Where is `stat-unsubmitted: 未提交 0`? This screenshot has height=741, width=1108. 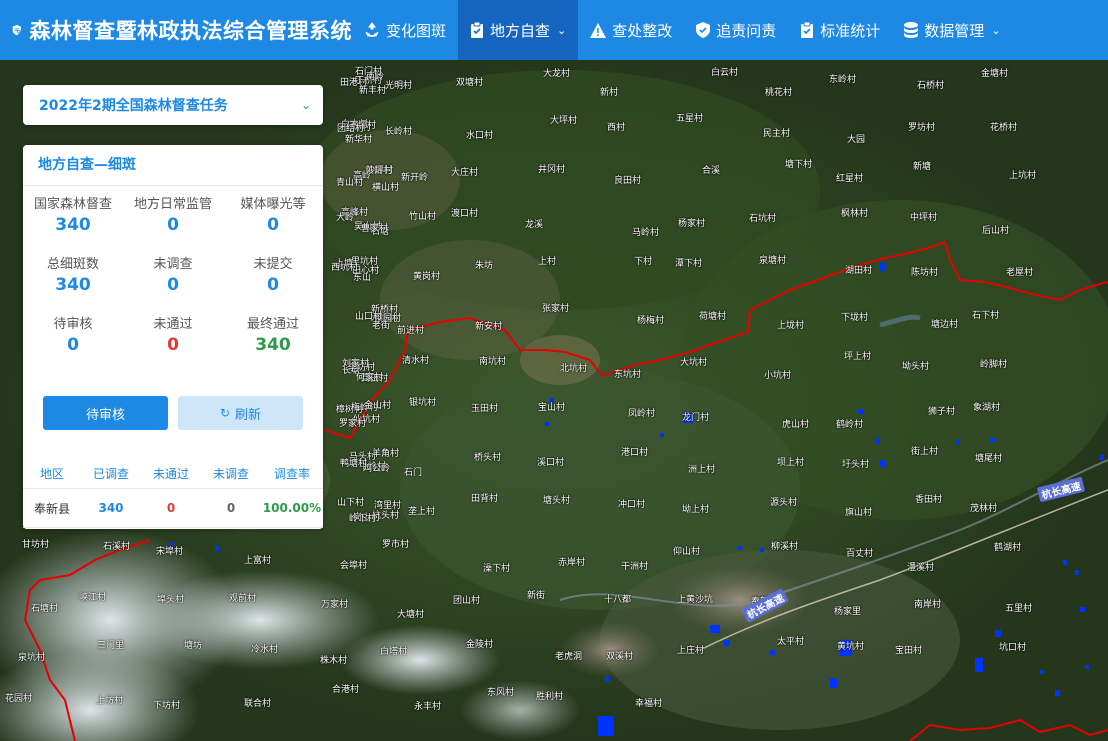
stat-unsubmitted: 未提交 0 is located at coordinates (273, 286).